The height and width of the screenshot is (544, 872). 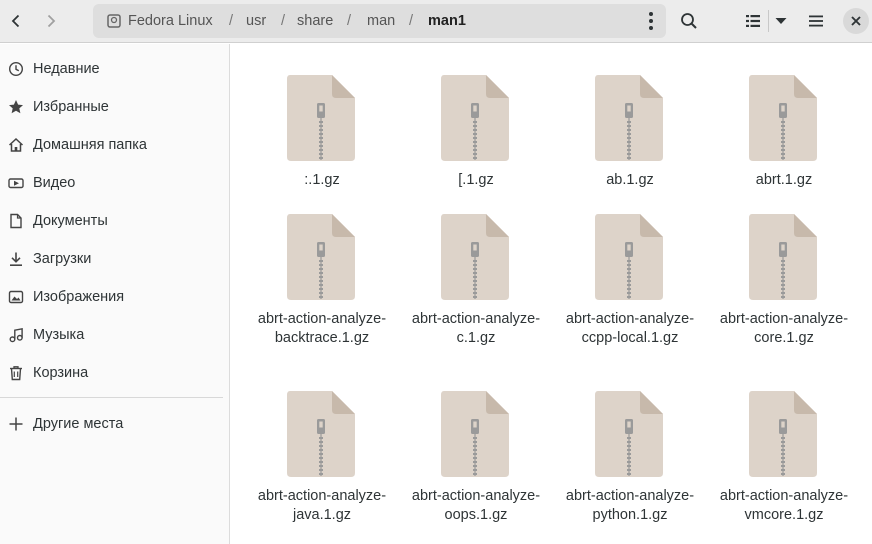 I want to click on sidebar-item-label: Другие места, so click(x=78, y=424).